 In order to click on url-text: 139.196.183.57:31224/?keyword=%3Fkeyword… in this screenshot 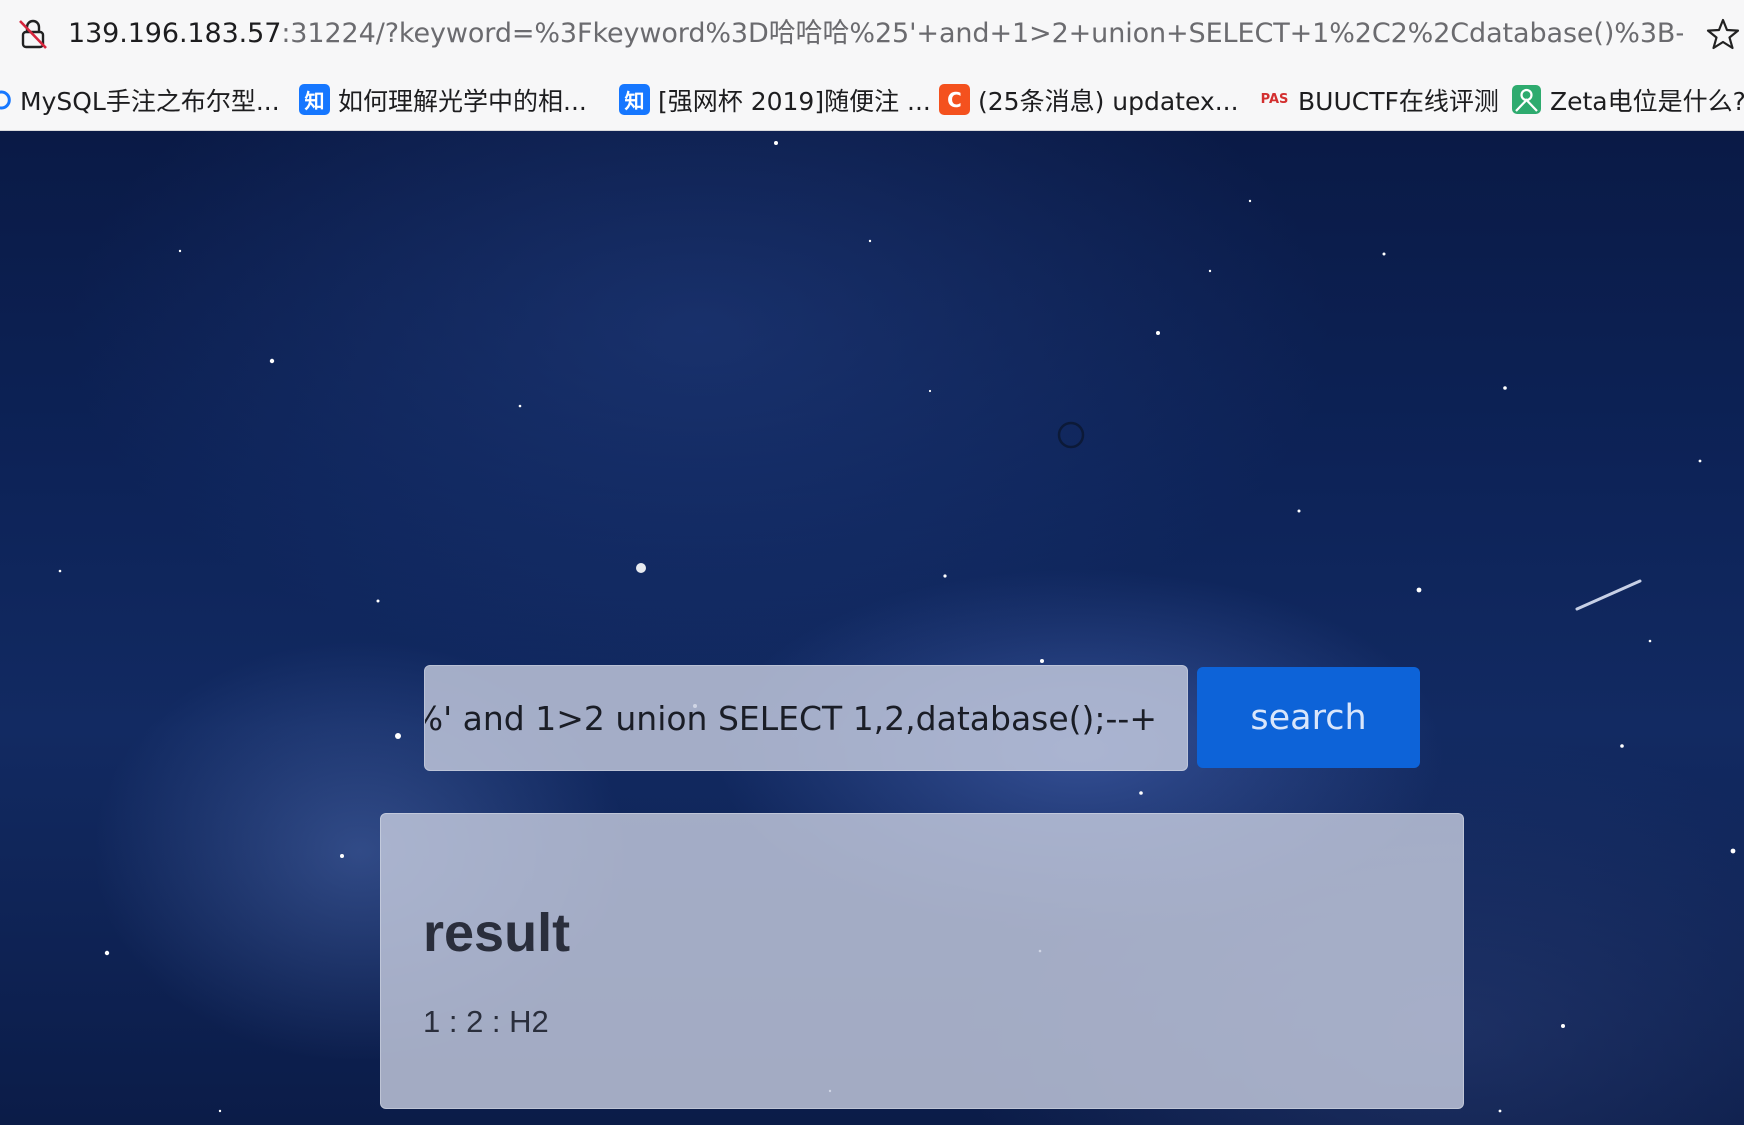, I will do `click(875, 34)`.